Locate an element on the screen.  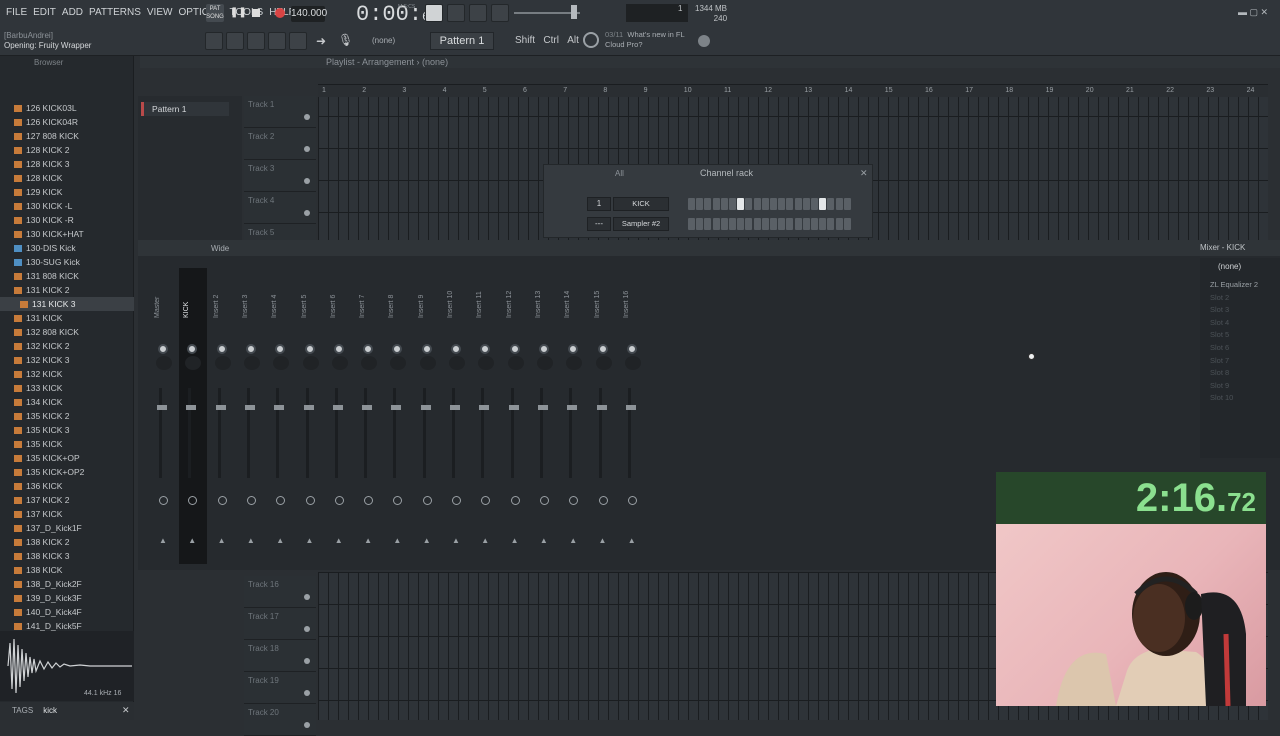
browser-item: 130 KICK -R is located at coordinates (67, 220).